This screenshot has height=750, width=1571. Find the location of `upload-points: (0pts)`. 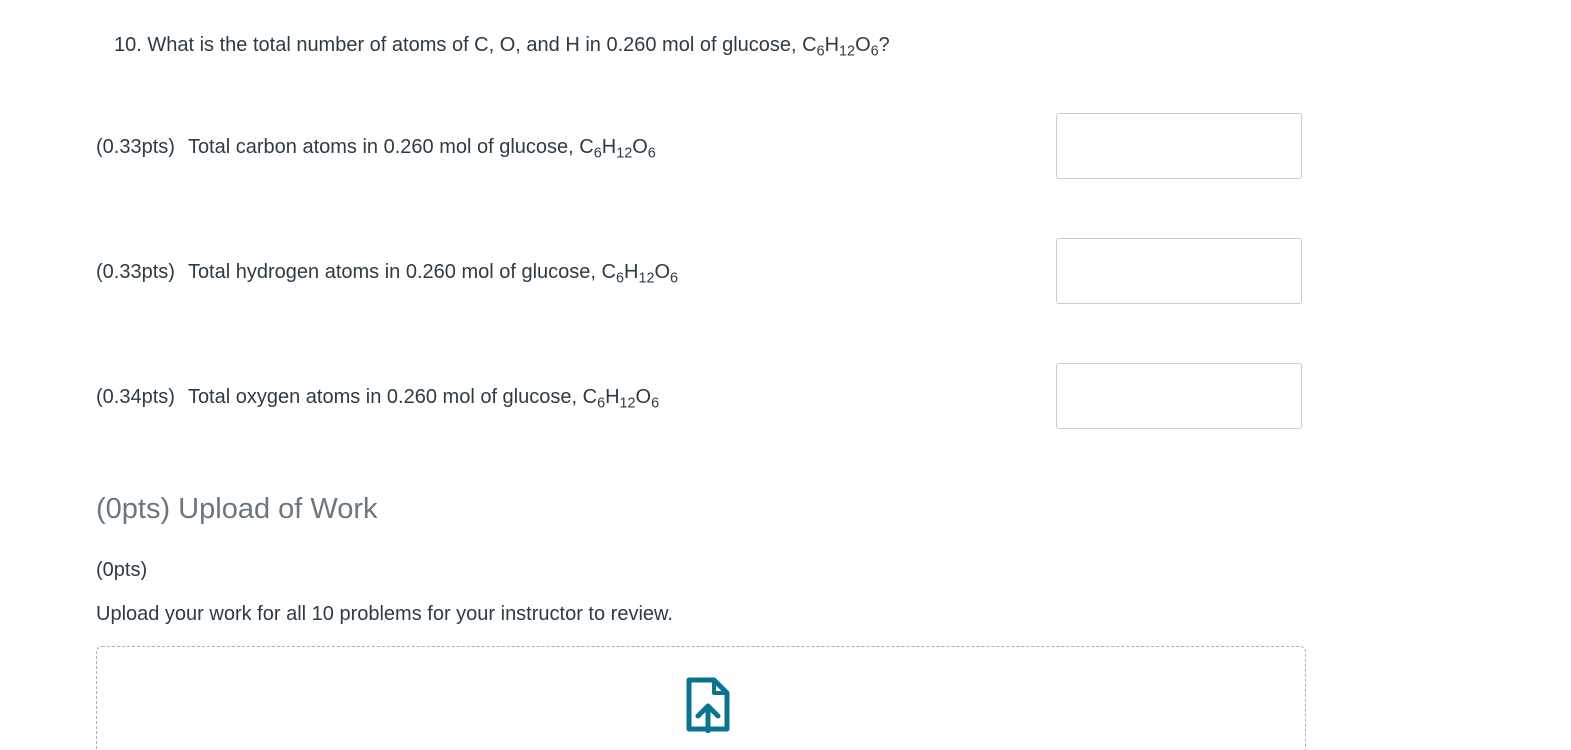

upload-points: (0pts) is located at coordinates (122, 570).